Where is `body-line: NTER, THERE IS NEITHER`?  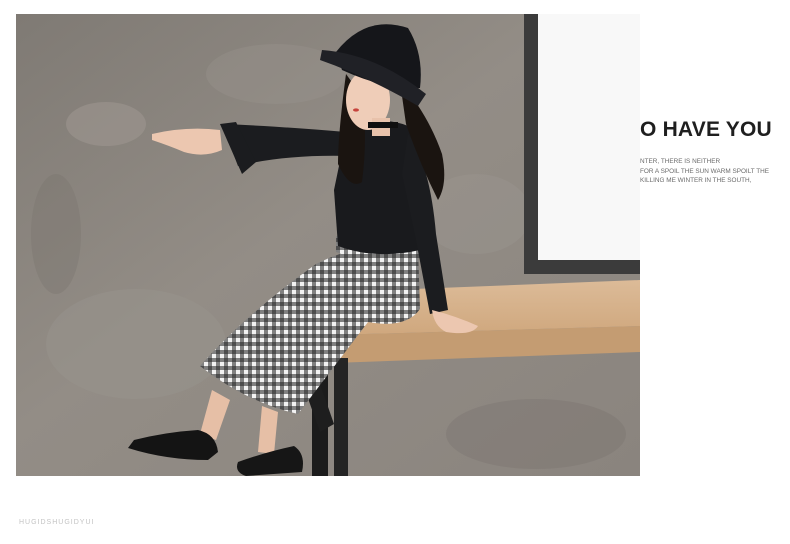 body-line: NTER, THERE IS NEITHER is located at coordinates (680, 161).